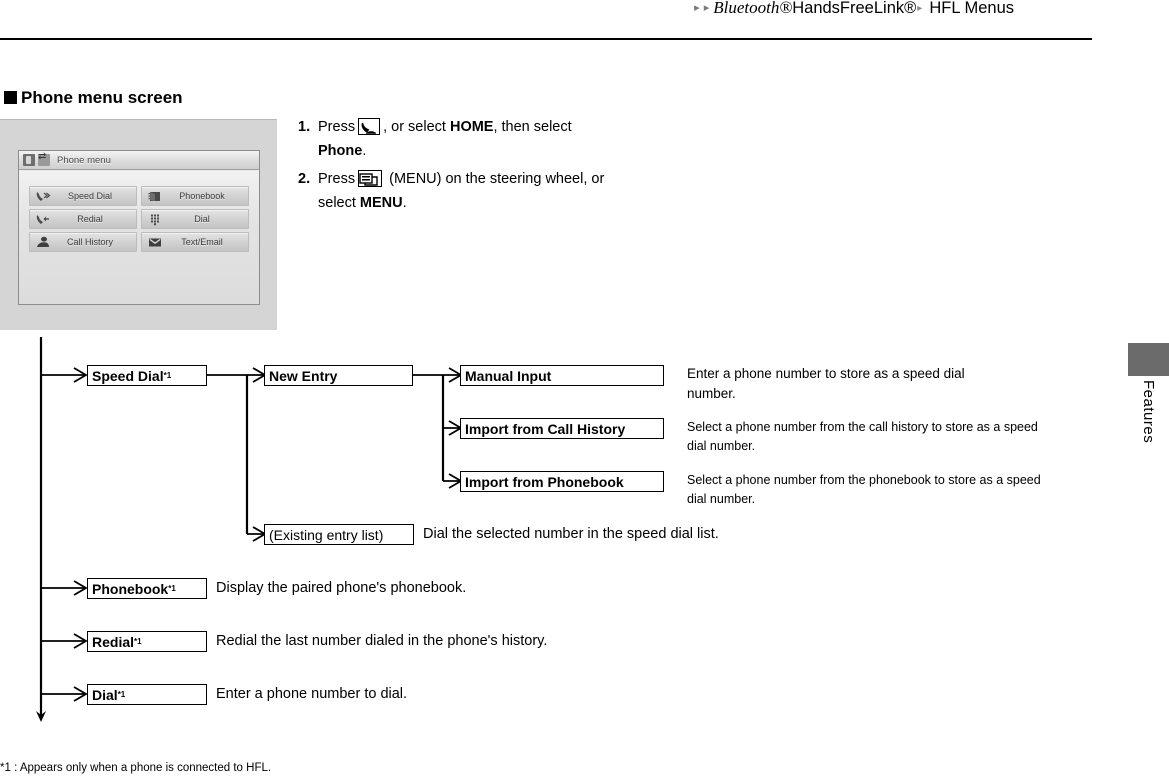  What do you see at coordinates (1148, 412) in the screenshot?
I see `side-tab-label: Features` at bounding box center [1148, 412].